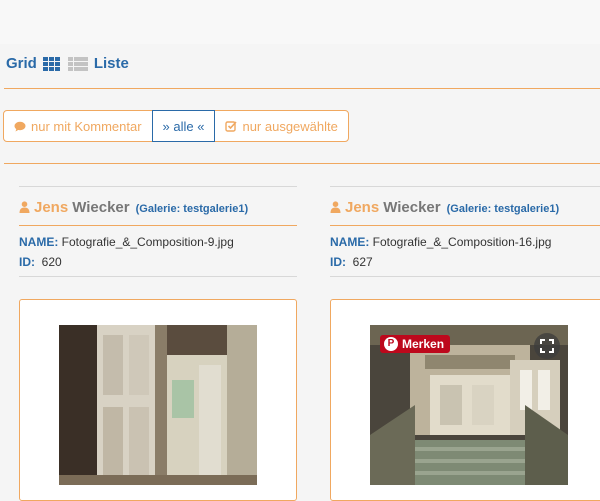 The image size is (600, 501). I want to click on view-toggle: Grid Liste, so click(67, 63).